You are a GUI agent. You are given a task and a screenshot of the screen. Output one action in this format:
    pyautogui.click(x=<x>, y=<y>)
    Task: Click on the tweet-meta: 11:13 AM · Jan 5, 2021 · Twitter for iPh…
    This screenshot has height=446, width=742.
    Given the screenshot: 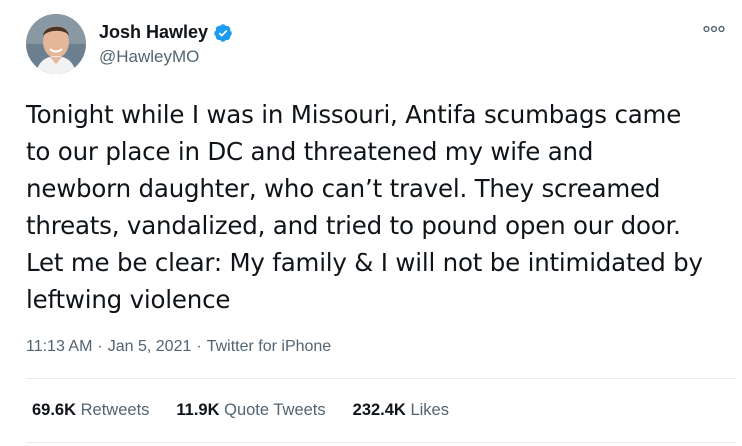 What is the action you would take?
    pyautogui.click(x=178, y=347)
    